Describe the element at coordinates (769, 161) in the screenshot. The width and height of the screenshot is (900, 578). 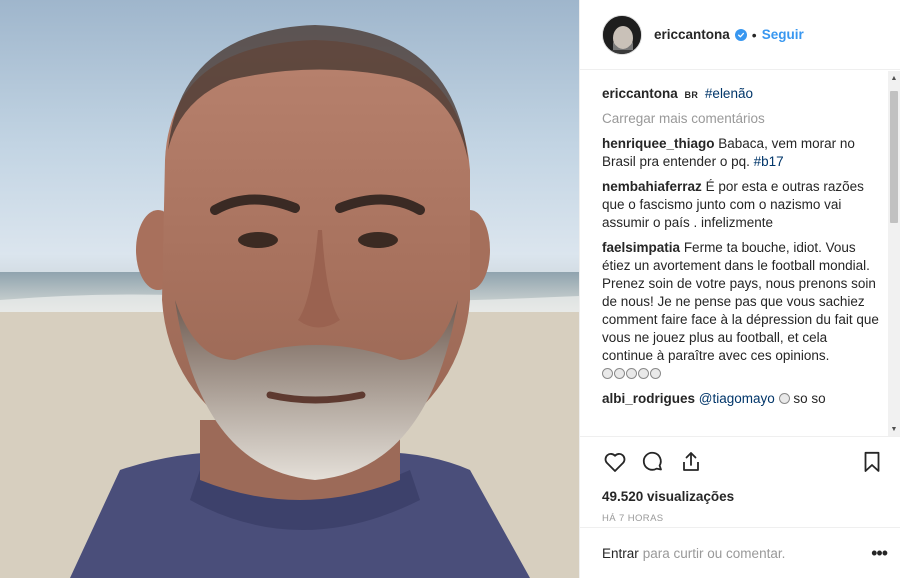
I see `comment-hashtag: #b17` at that location.